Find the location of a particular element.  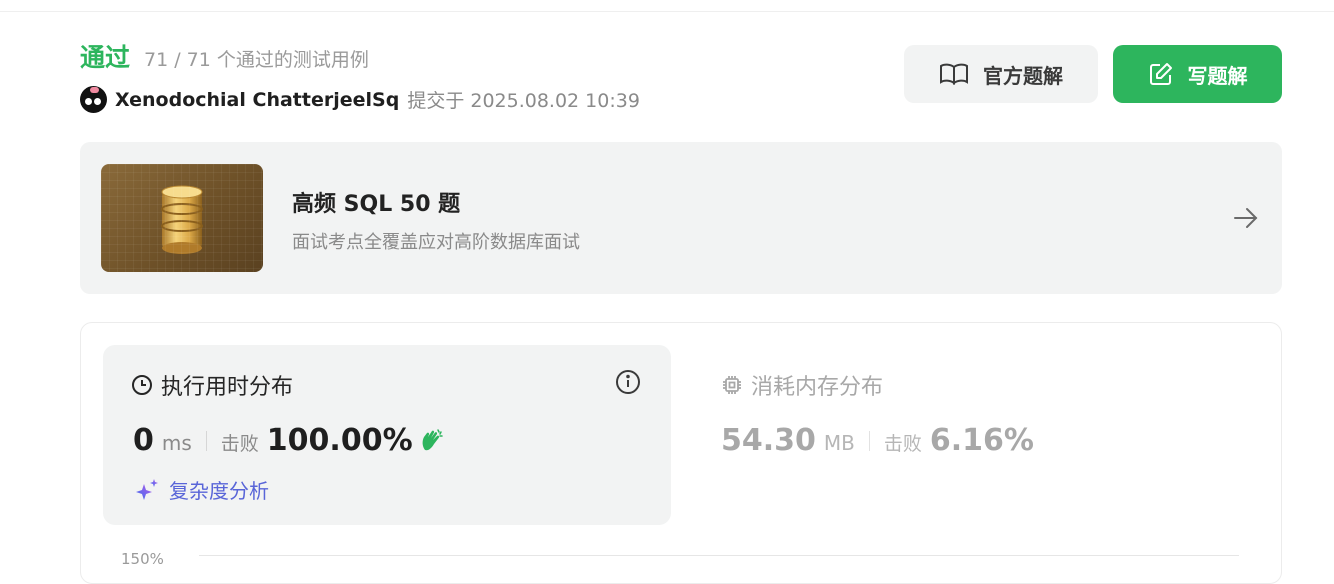

memory-value: 54.30 is located at coordinates (768, 440).